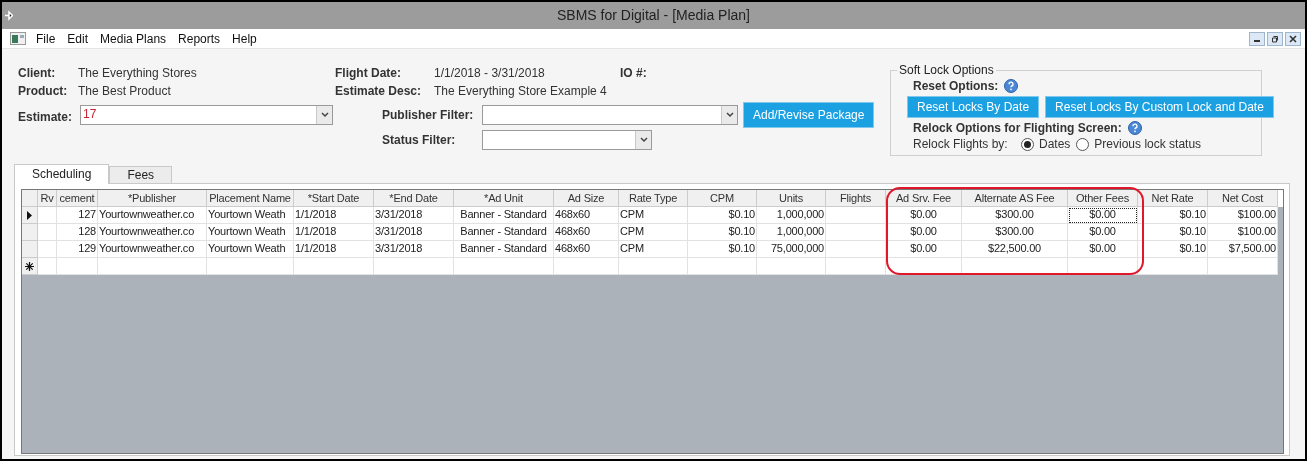  I want to click on group-title: Soft Lock Options, so click(946, 70).